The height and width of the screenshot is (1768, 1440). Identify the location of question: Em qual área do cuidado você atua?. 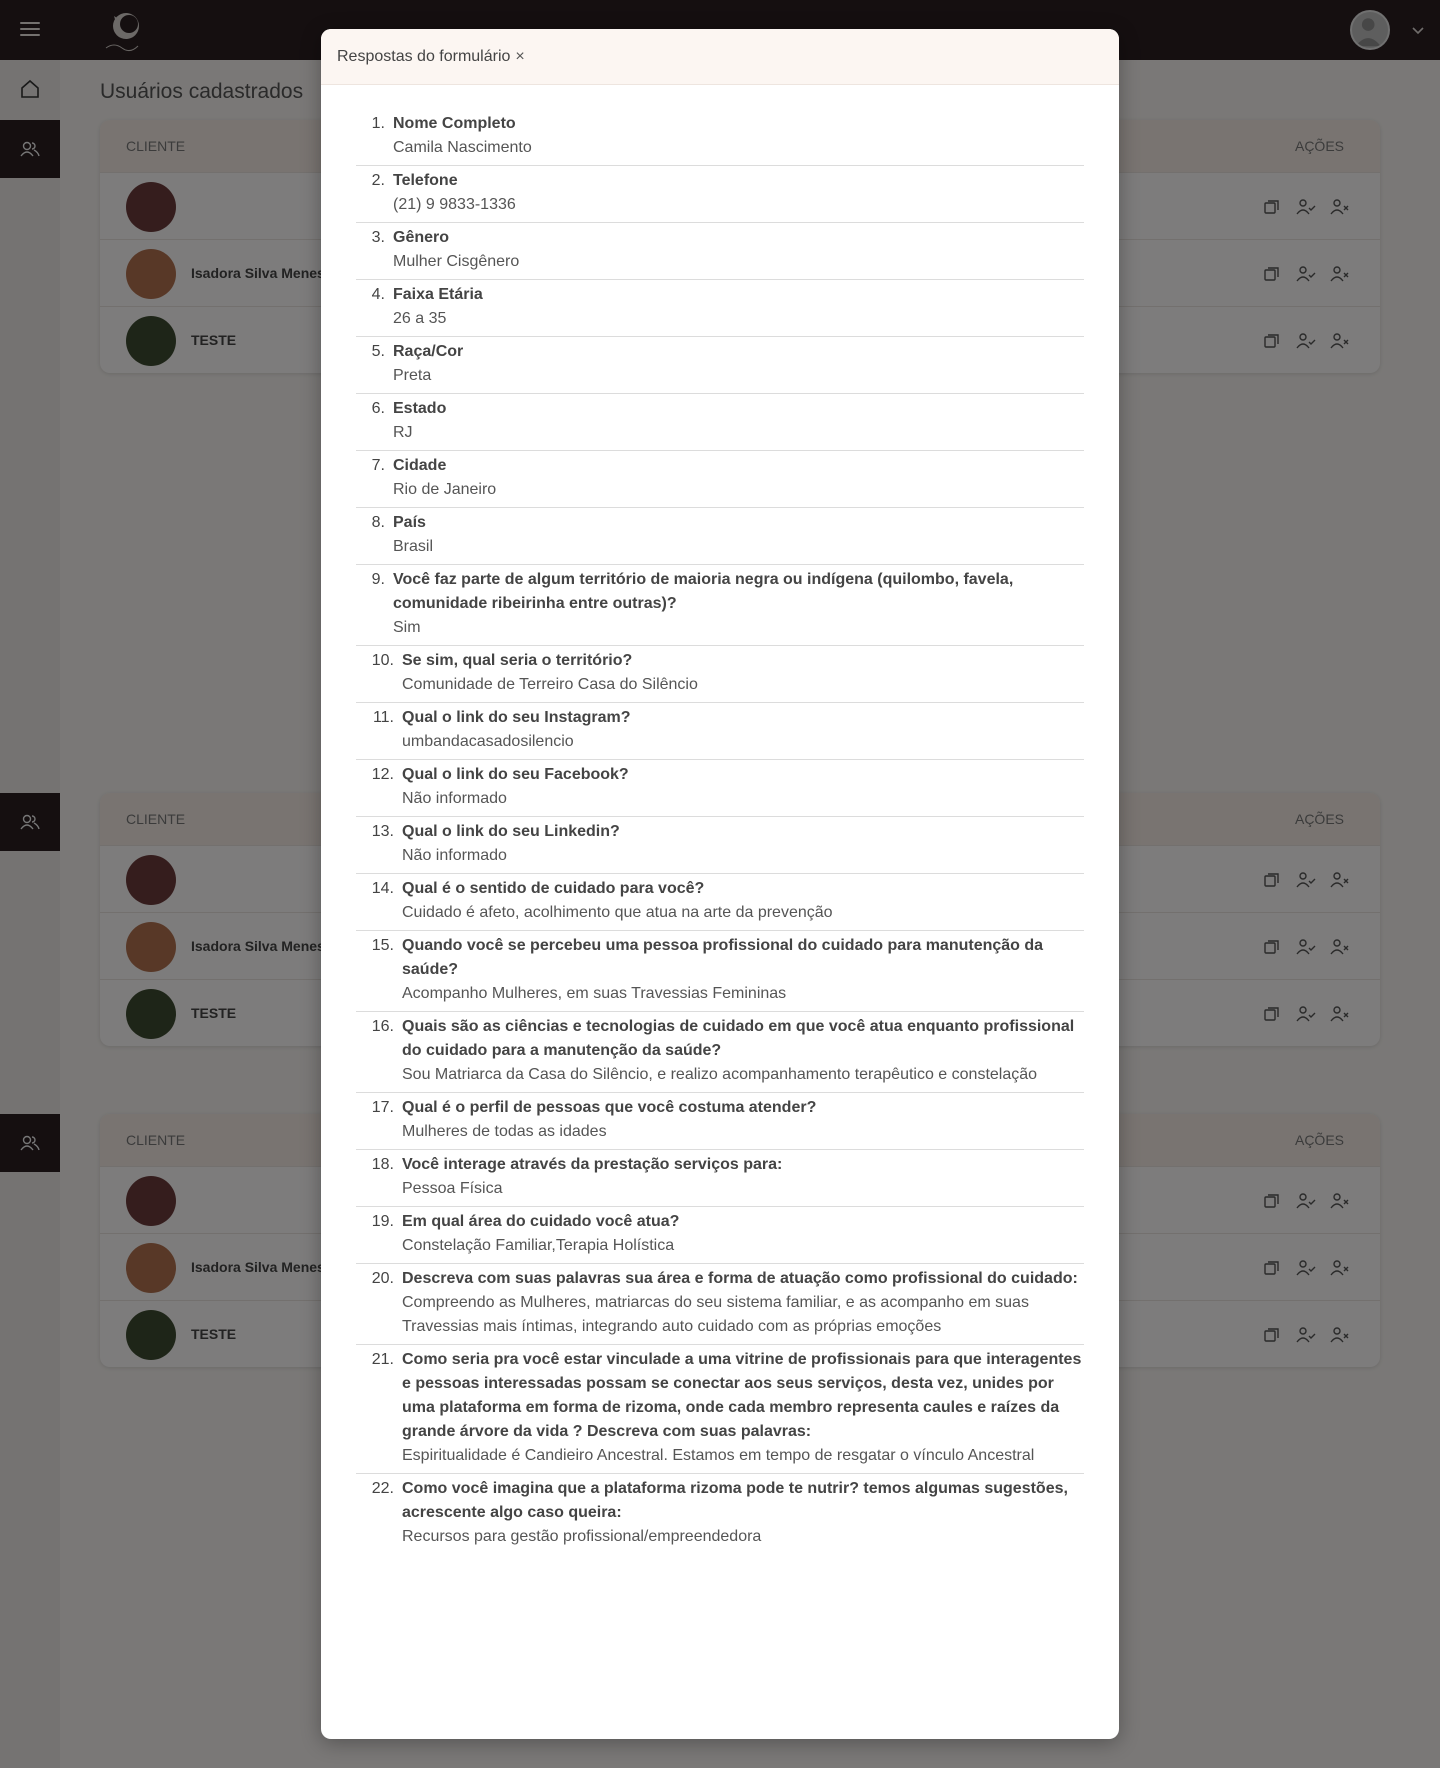
(541, 1221).